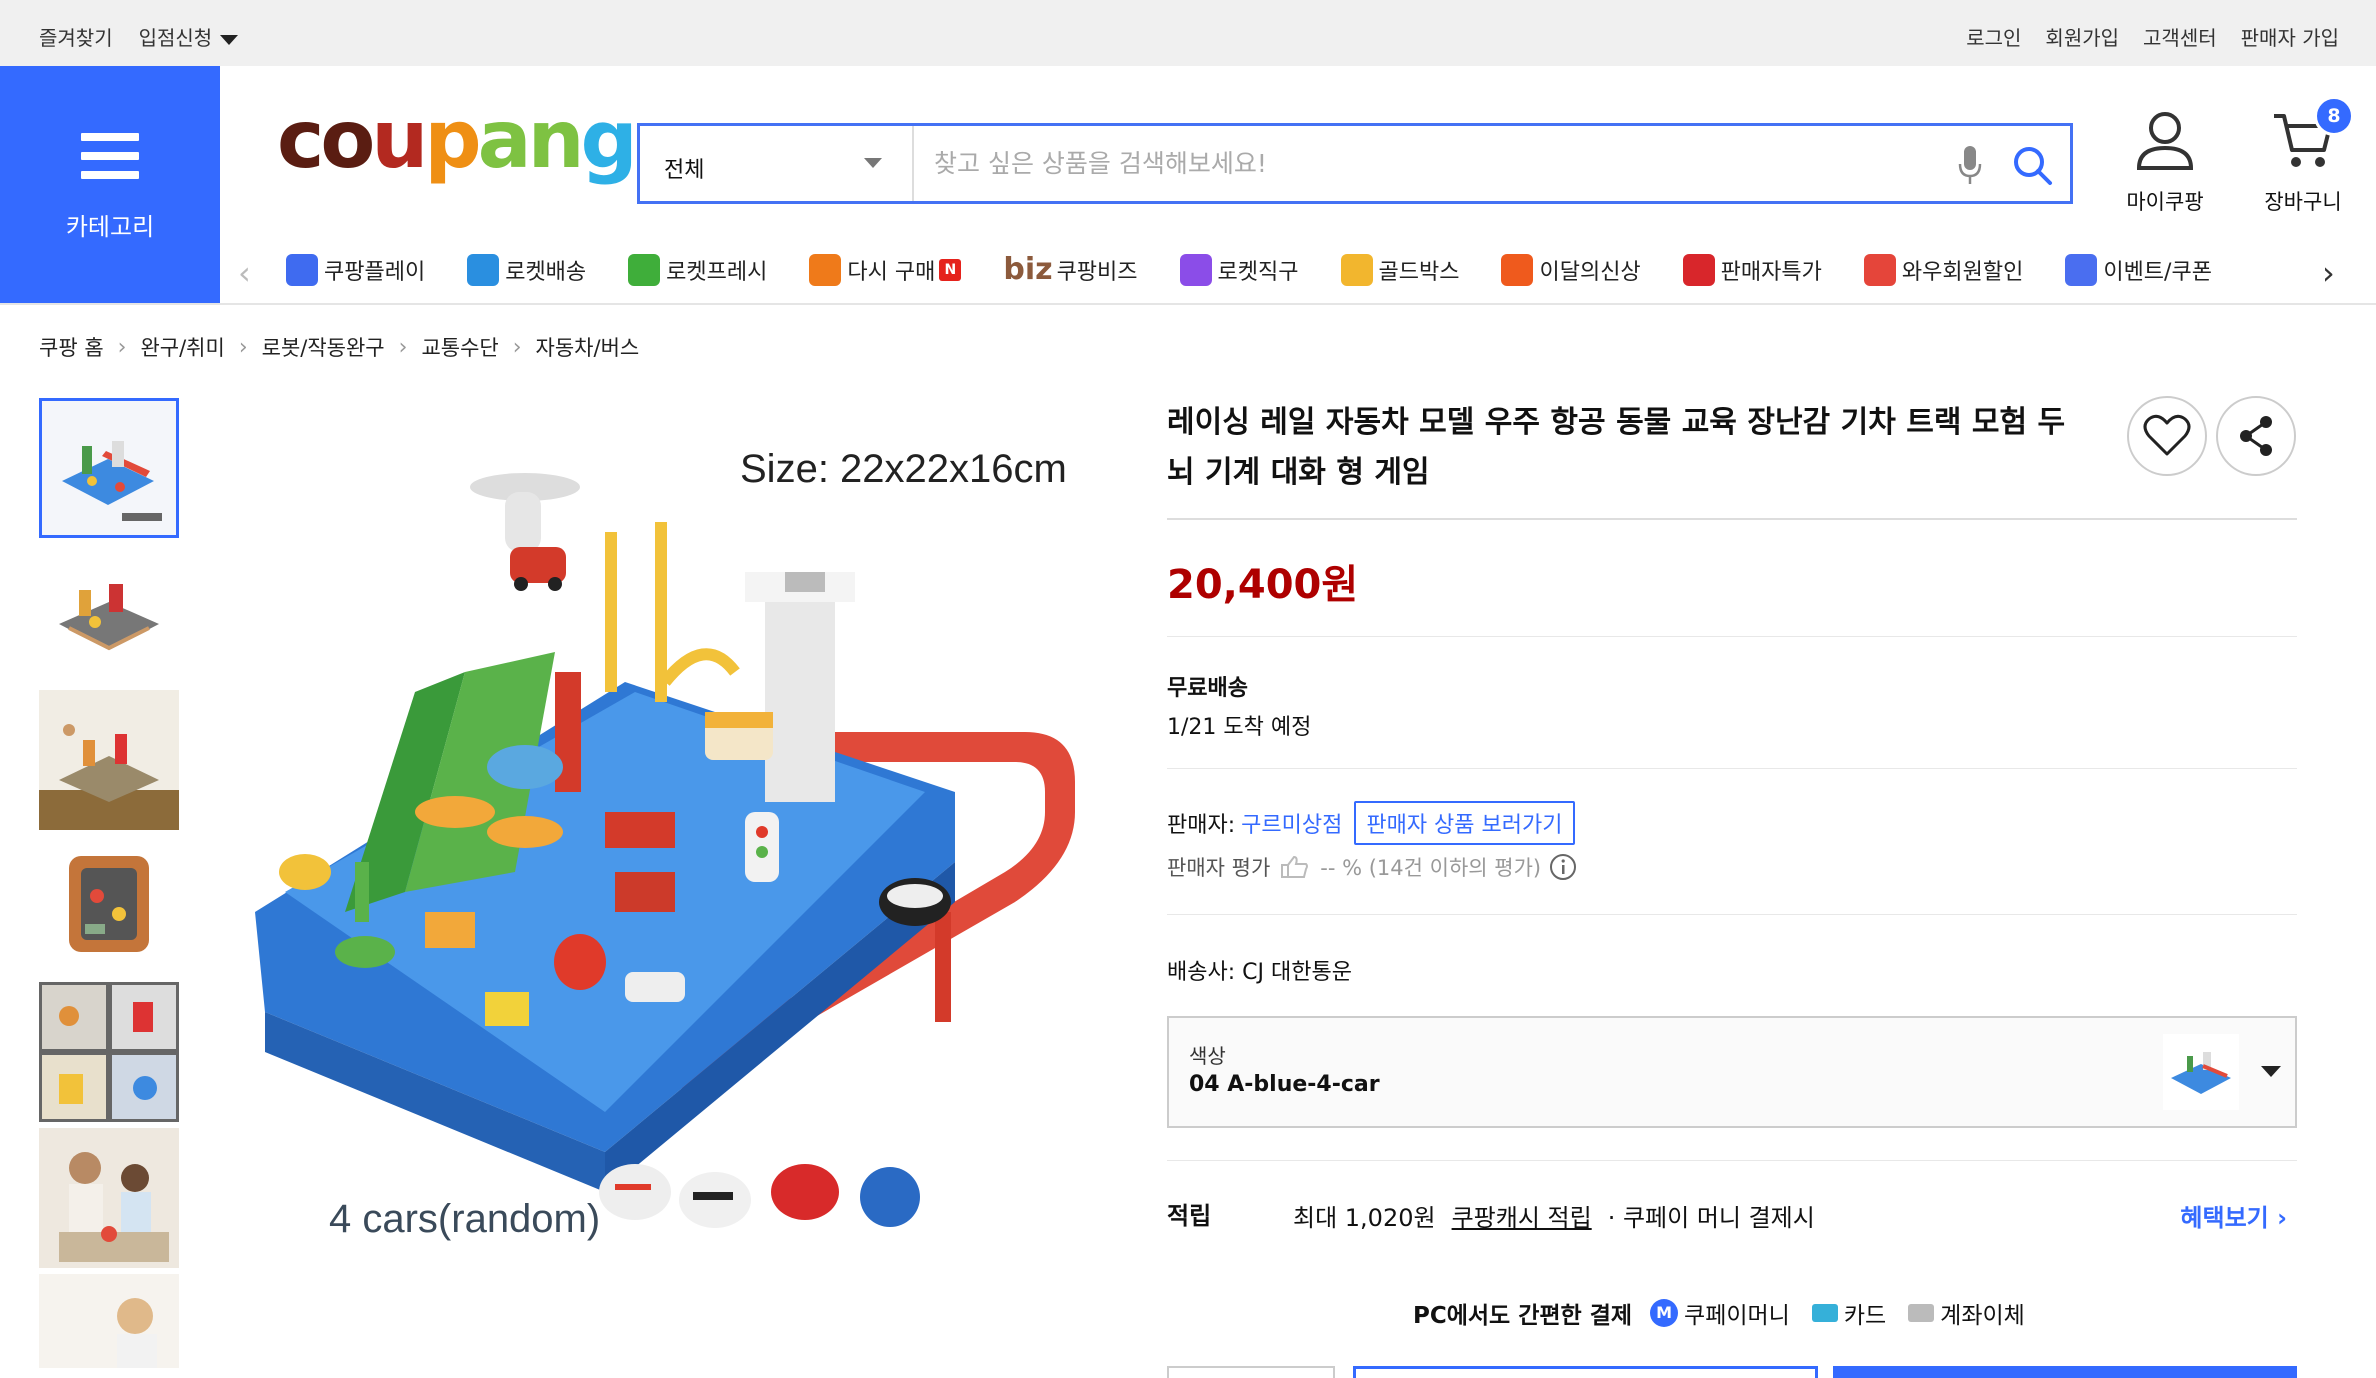 The image size is (2376, 1378). I want to click on option-label: 색상, so click(1207, 1056).